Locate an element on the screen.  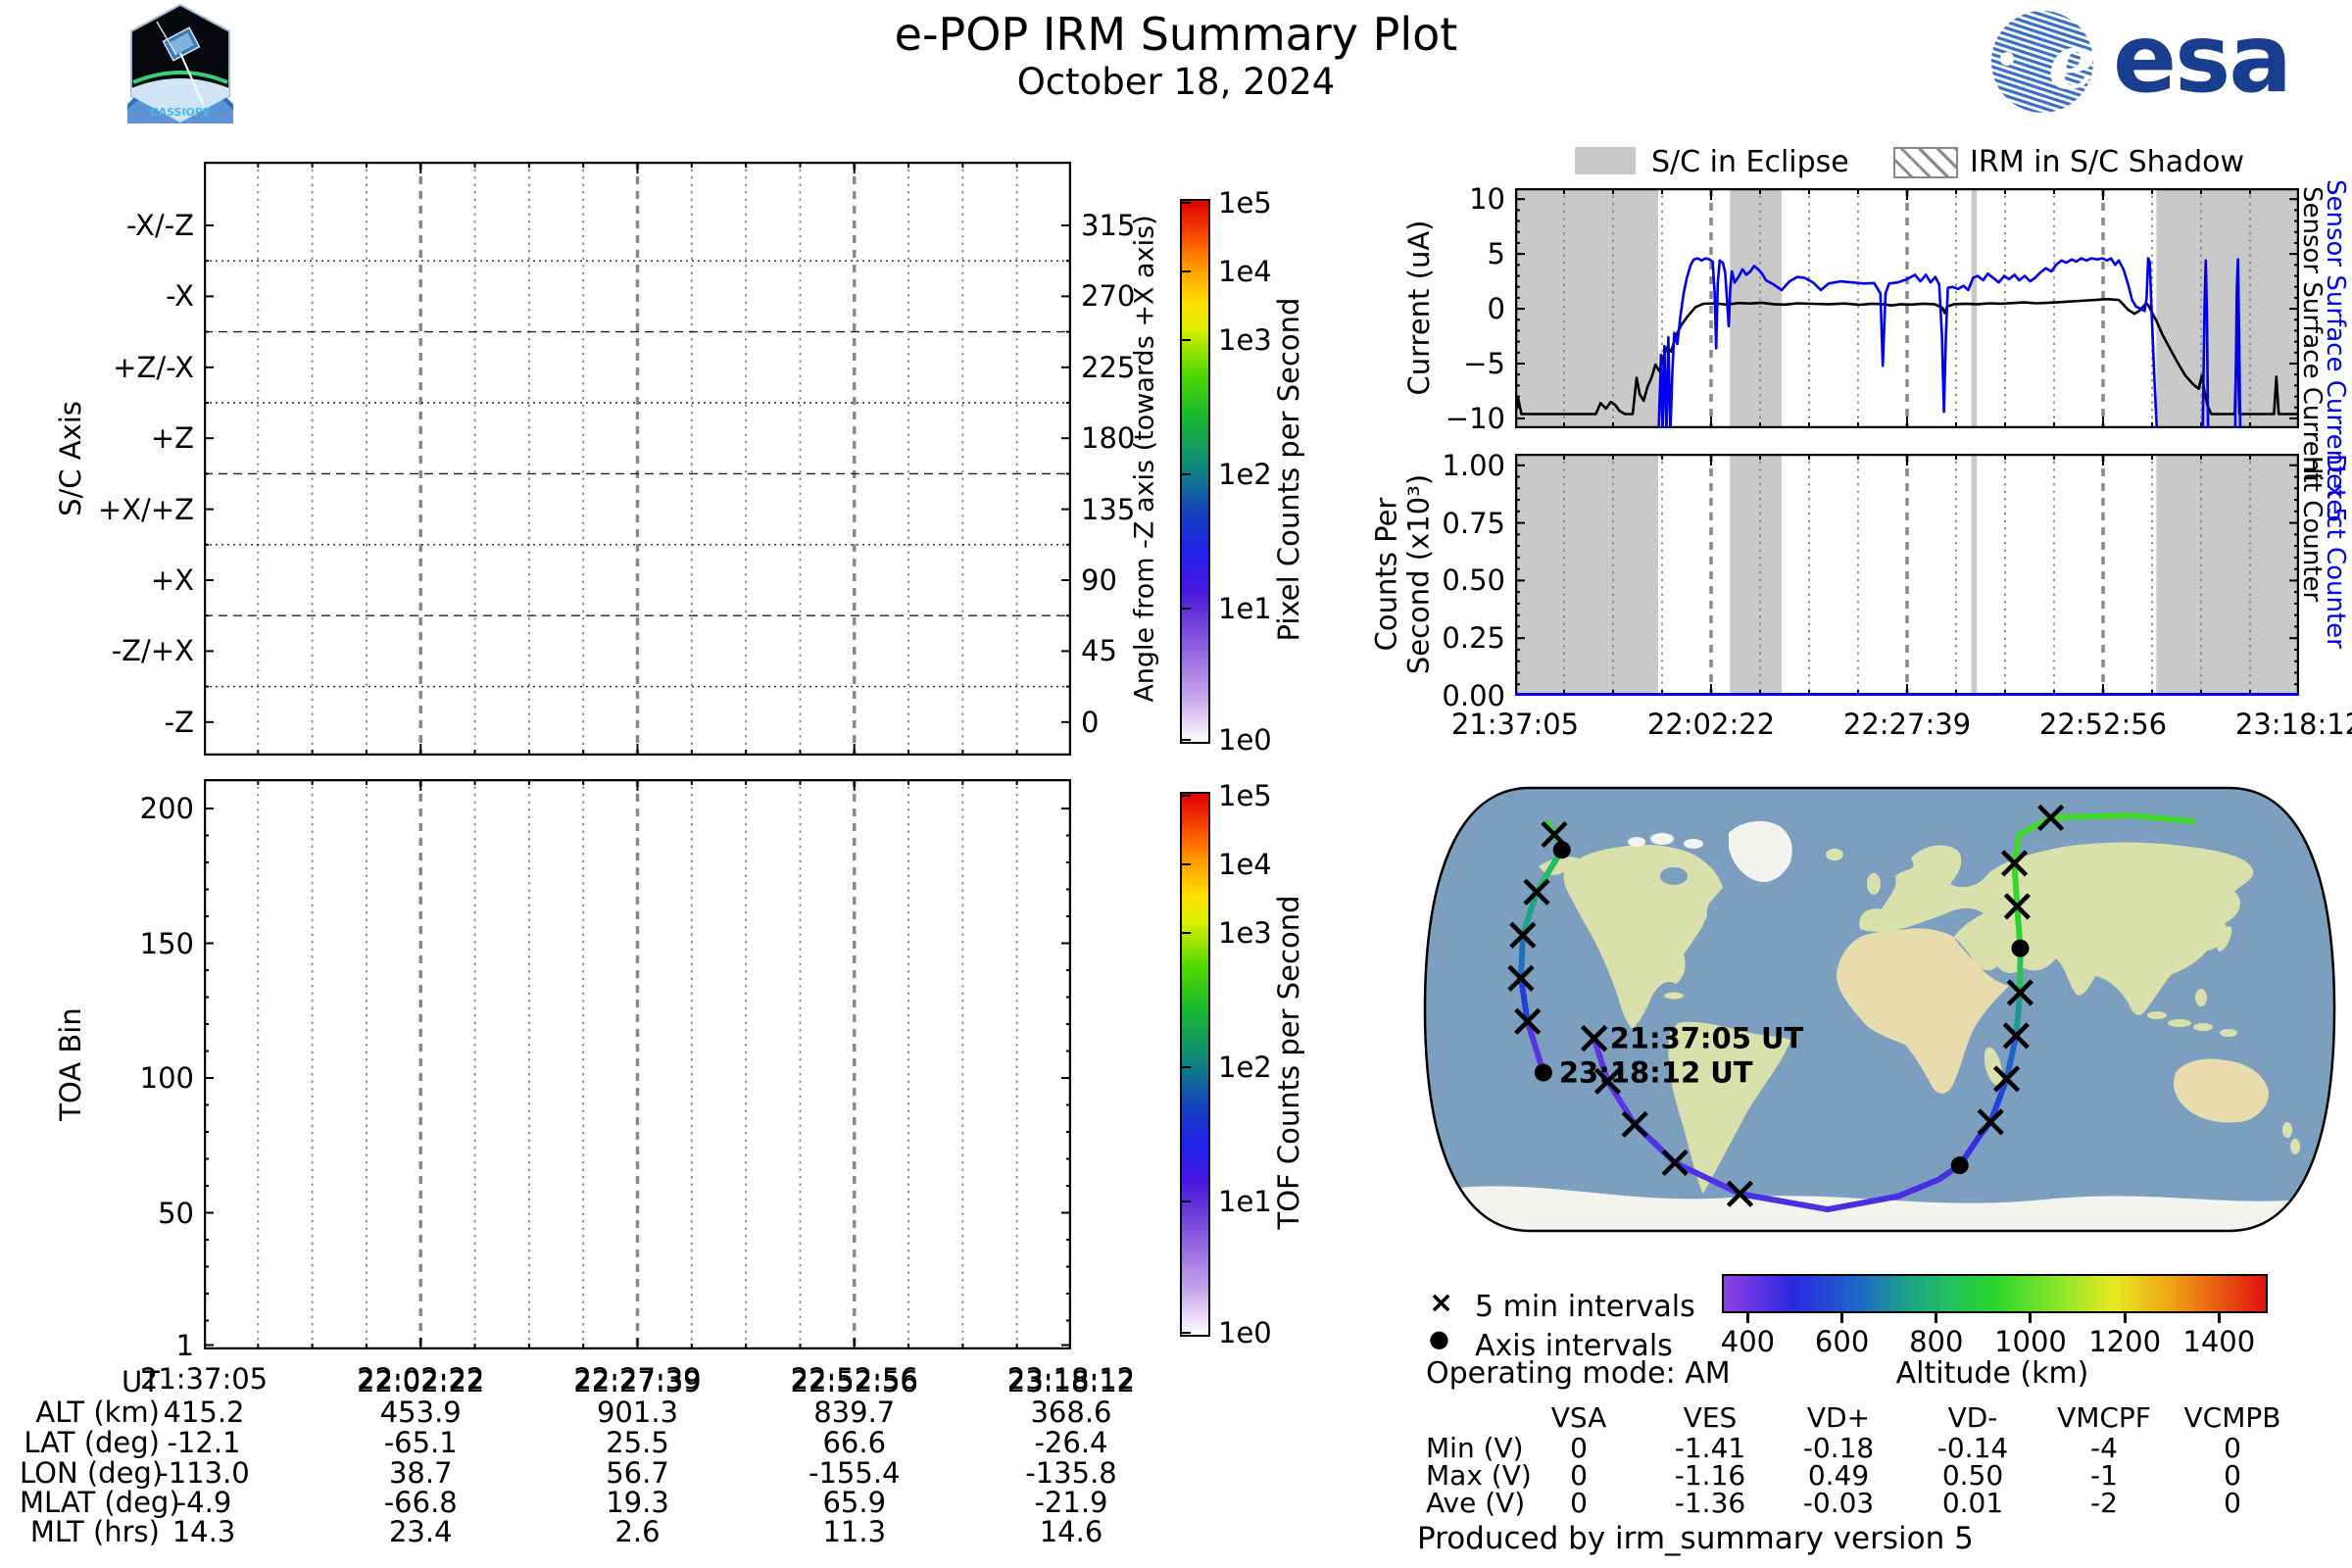
cb1-tick-1e3: 1e3 is located at coordinates (1245, 340).